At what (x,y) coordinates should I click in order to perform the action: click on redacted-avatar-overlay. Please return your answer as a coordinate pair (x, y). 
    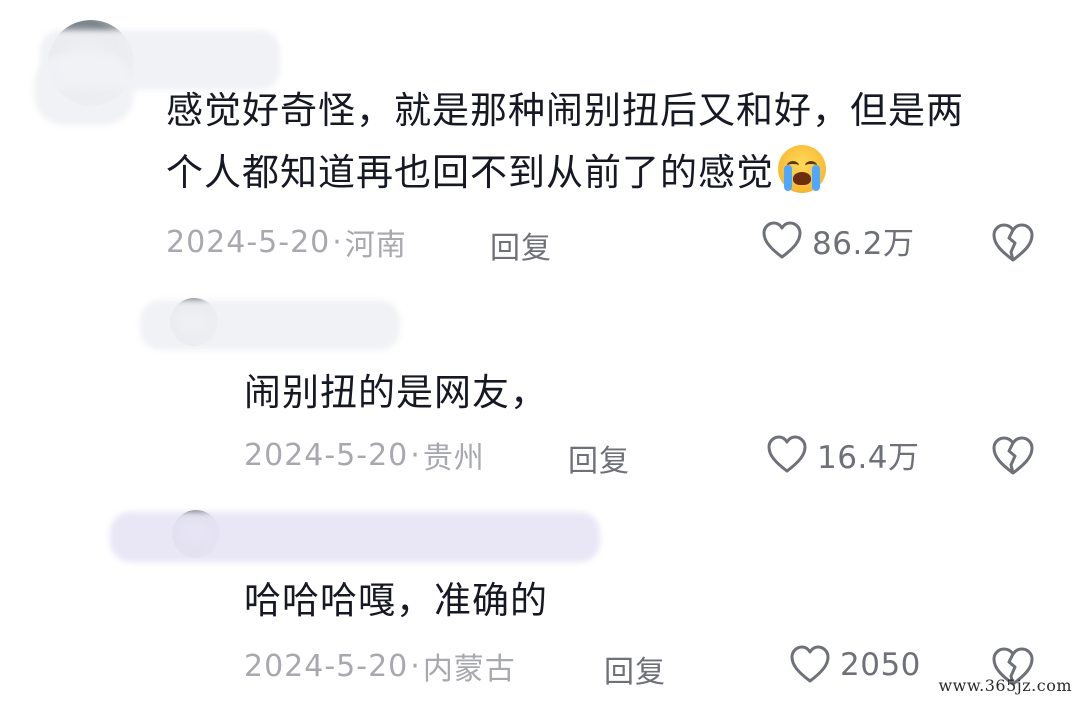
    Looking at the image, I should click on (84, 90).